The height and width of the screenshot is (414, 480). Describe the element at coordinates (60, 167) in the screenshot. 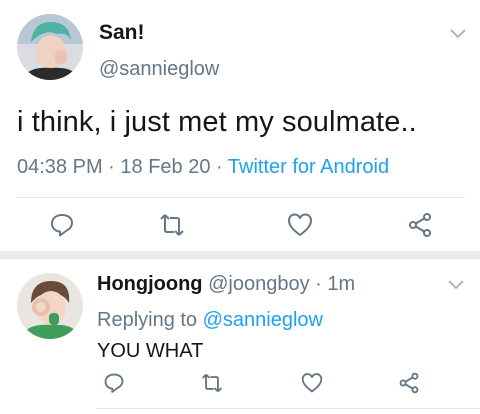

I see `tweet-time: 04:38 PM` at that location.